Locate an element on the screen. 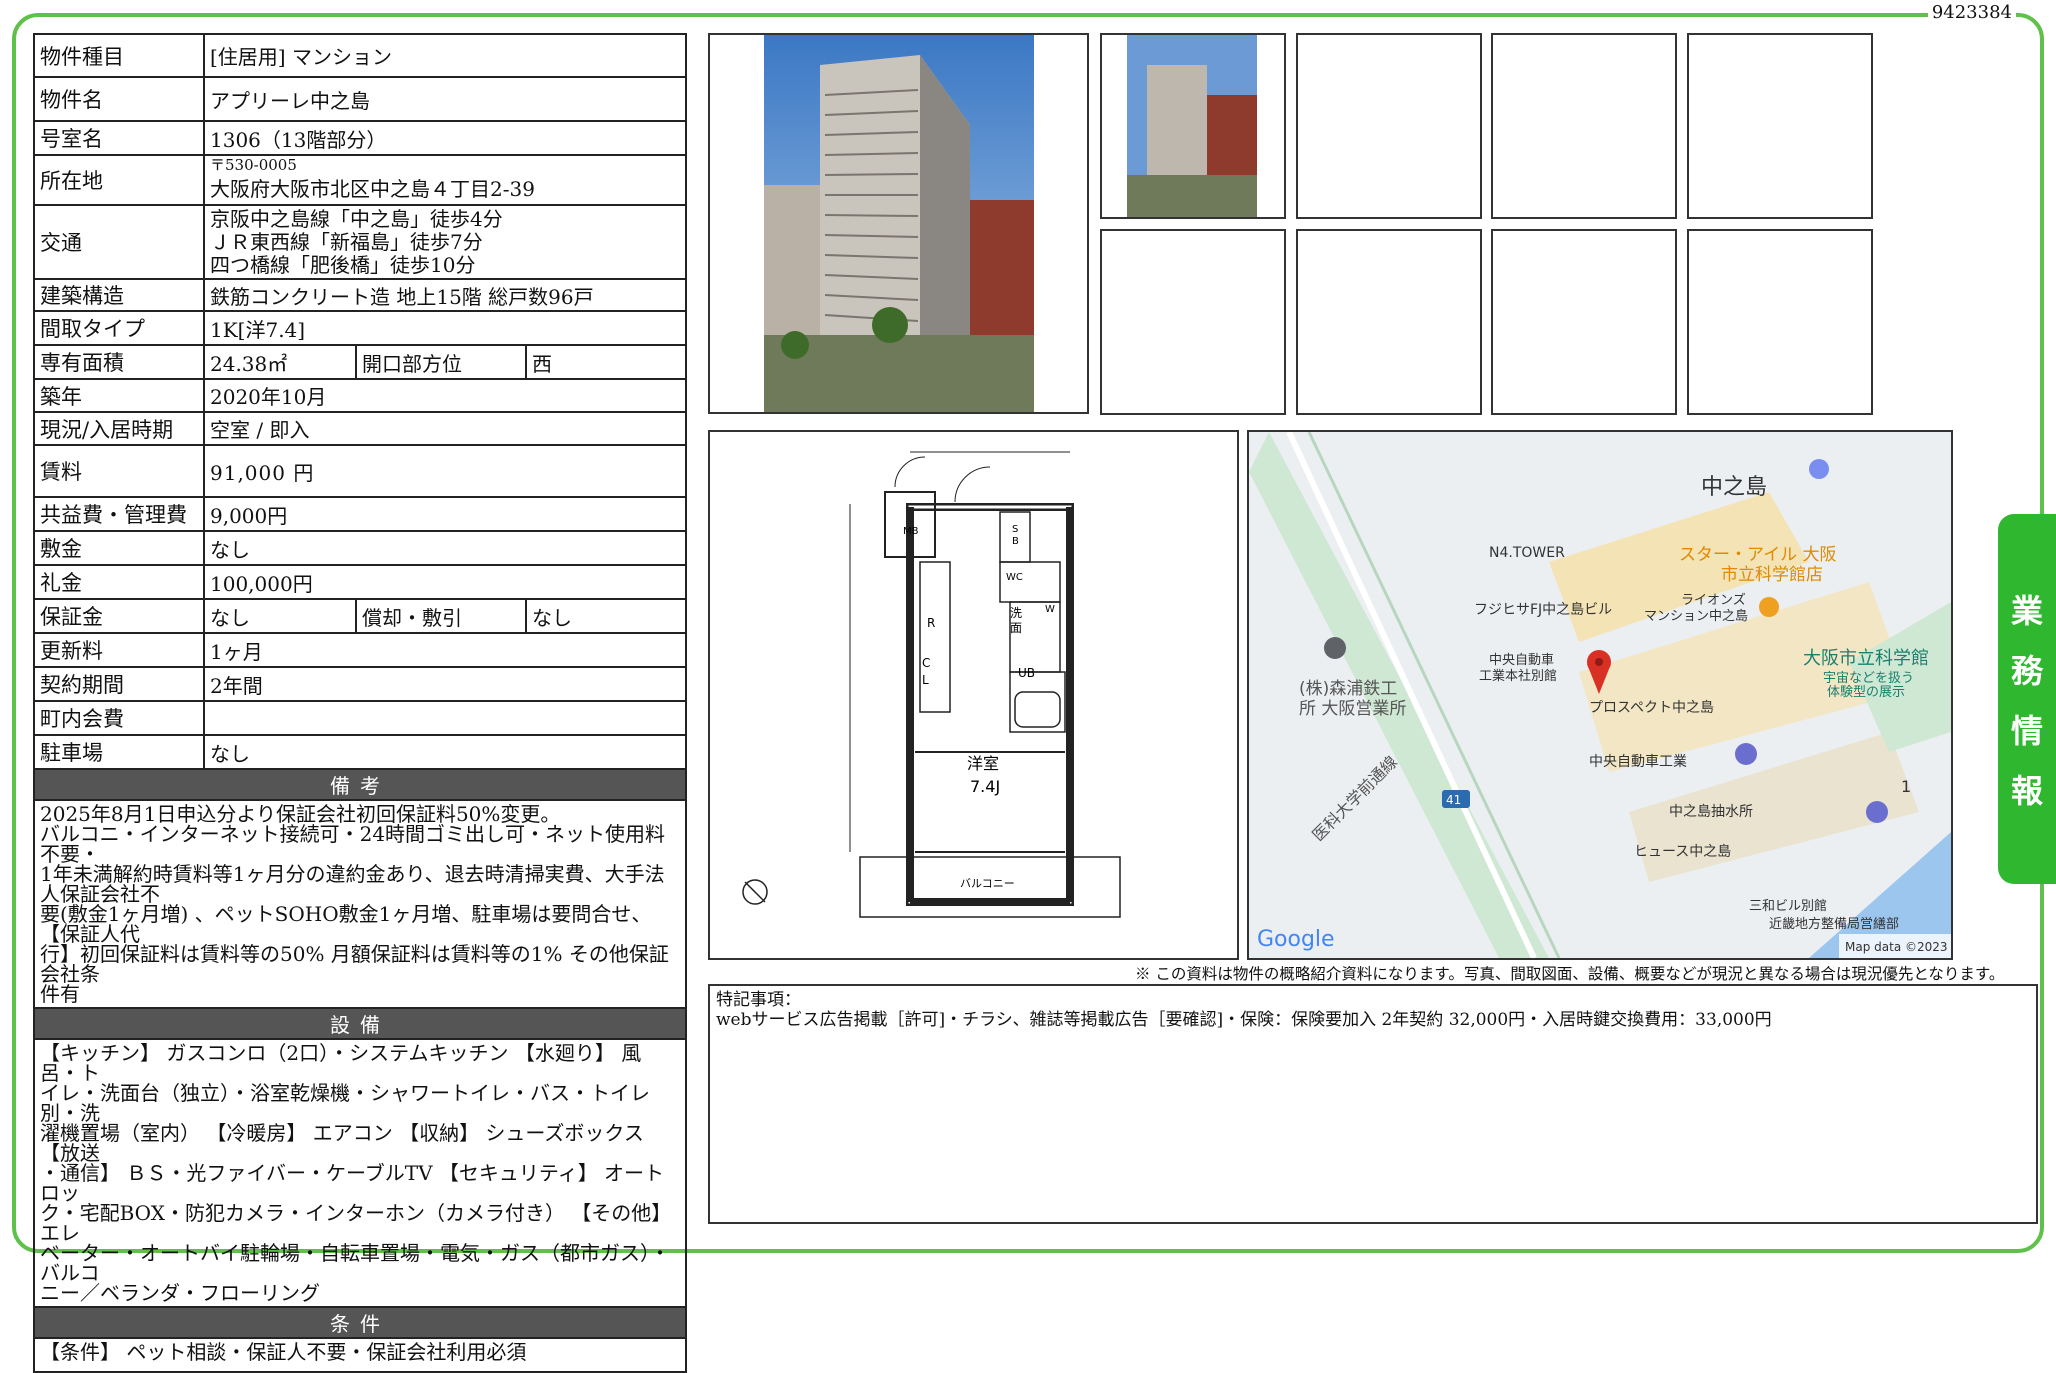  business-info-tab: 業 務 情 報 is located at coordinates (2027, 699).